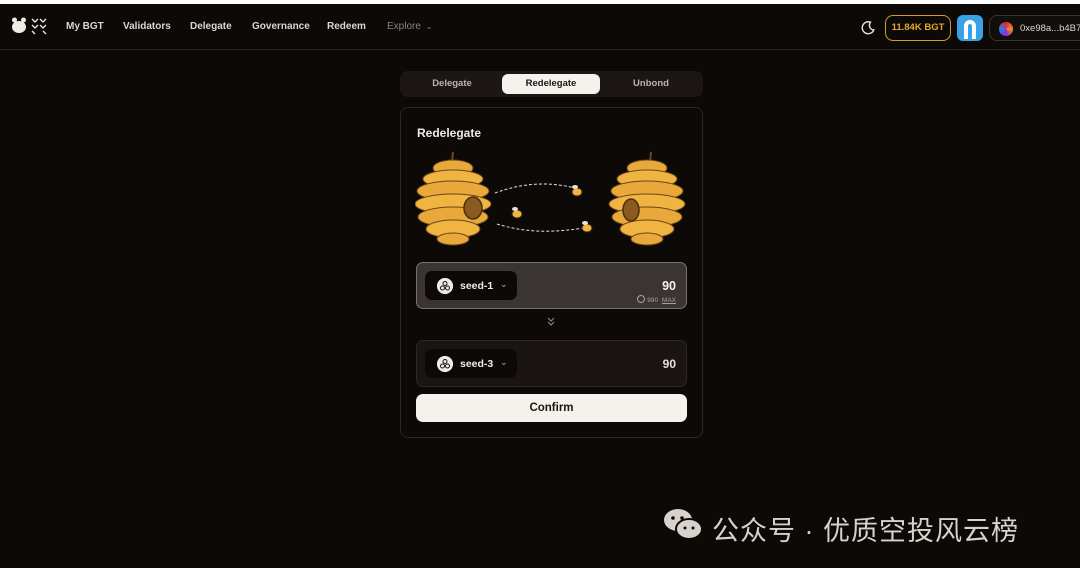 The width and height of the screenshot is (1080, 568). I want to click on bear-logo-icon, so click(29, 26).